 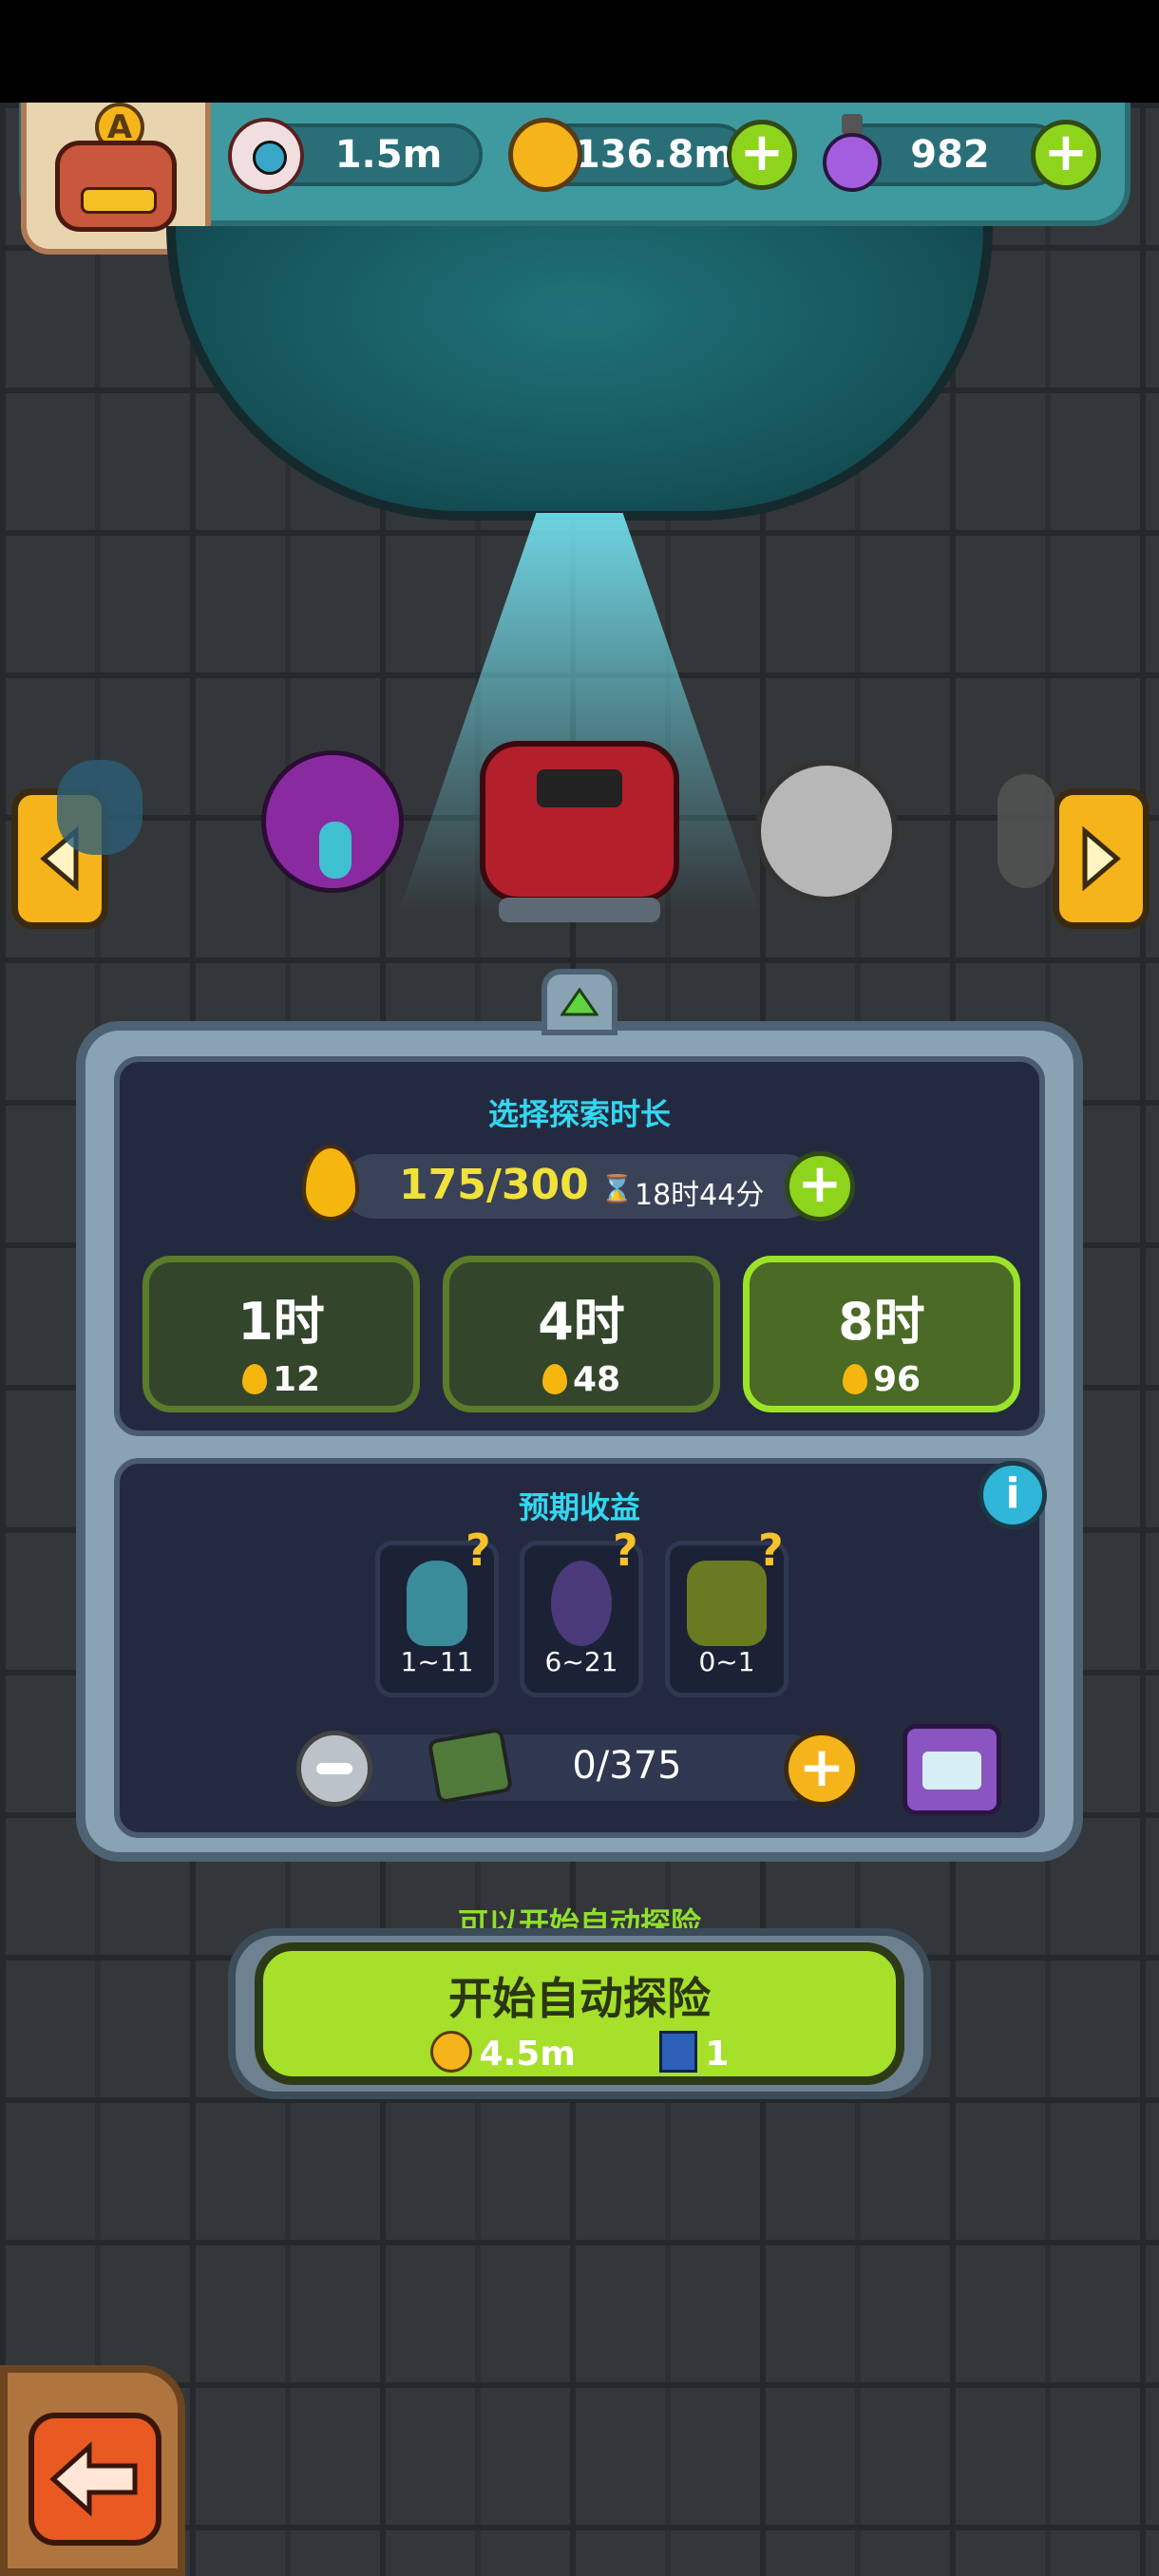 I want to click on arrow-right-icon, so click(x=1101, y=858).